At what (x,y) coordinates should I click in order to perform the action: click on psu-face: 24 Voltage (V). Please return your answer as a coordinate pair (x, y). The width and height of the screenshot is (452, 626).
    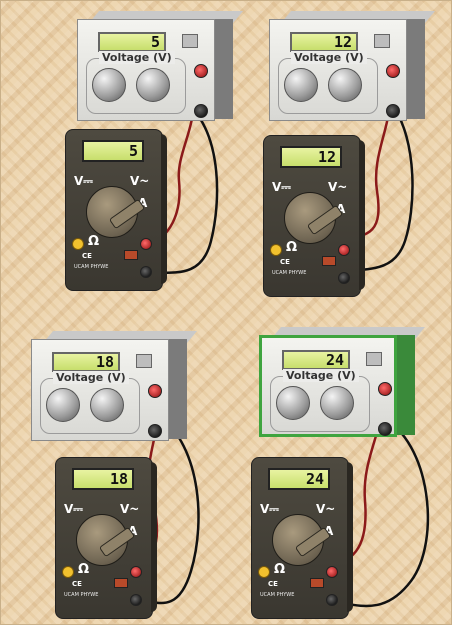
    Looking at the image, I should click on (328, 386).